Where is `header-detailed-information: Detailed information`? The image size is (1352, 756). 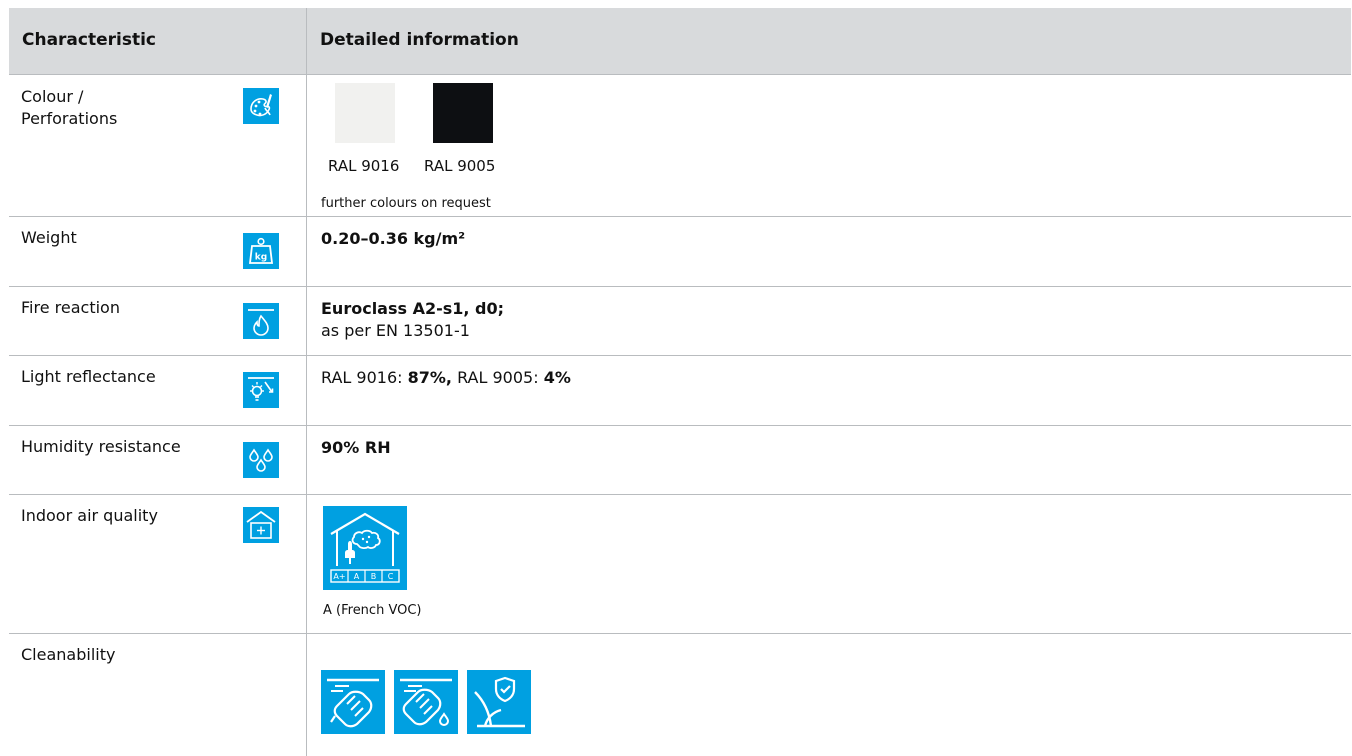
header-detailed-information: Detailed information is located at coordinates (419, 40).